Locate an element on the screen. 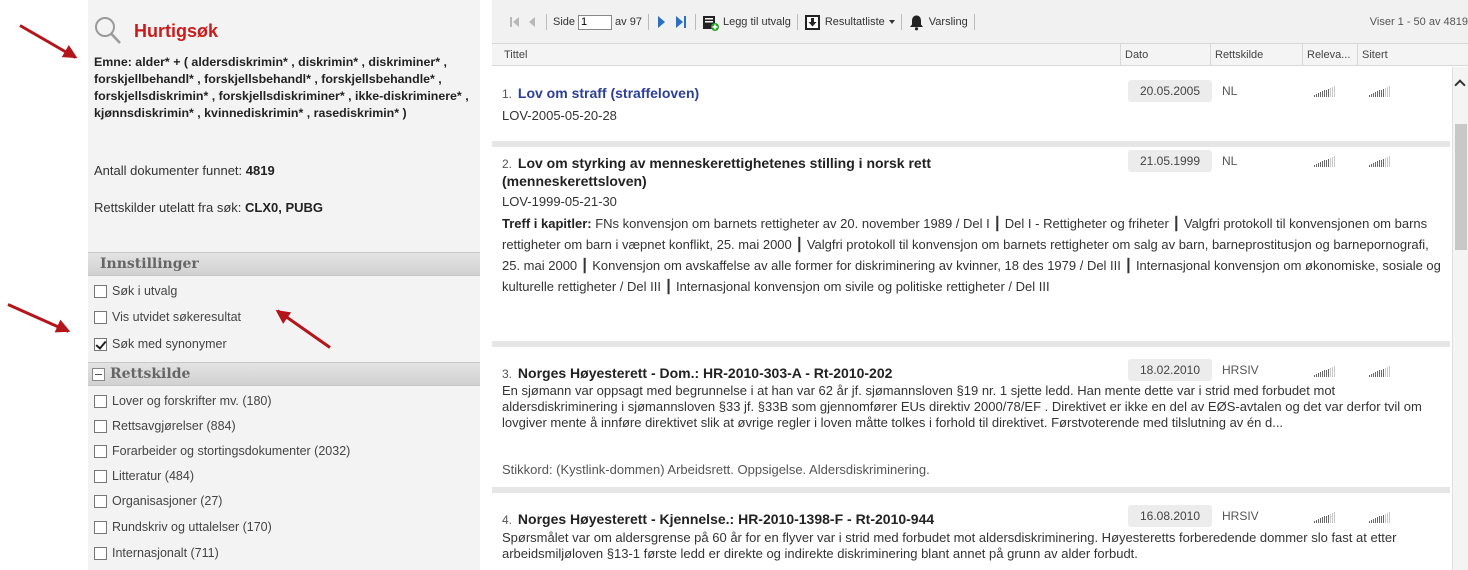  prev-page-icon is located at coordinates (533, 22).